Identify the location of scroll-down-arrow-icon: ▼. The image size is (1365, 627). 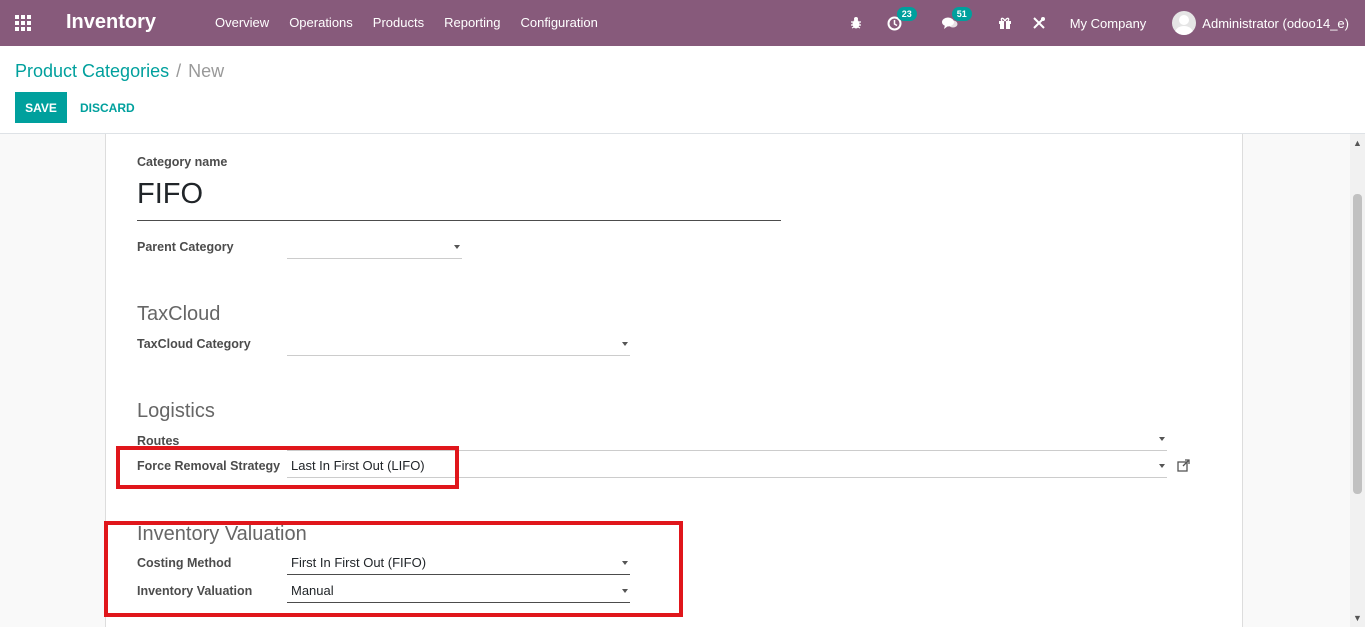
(1357, 618).